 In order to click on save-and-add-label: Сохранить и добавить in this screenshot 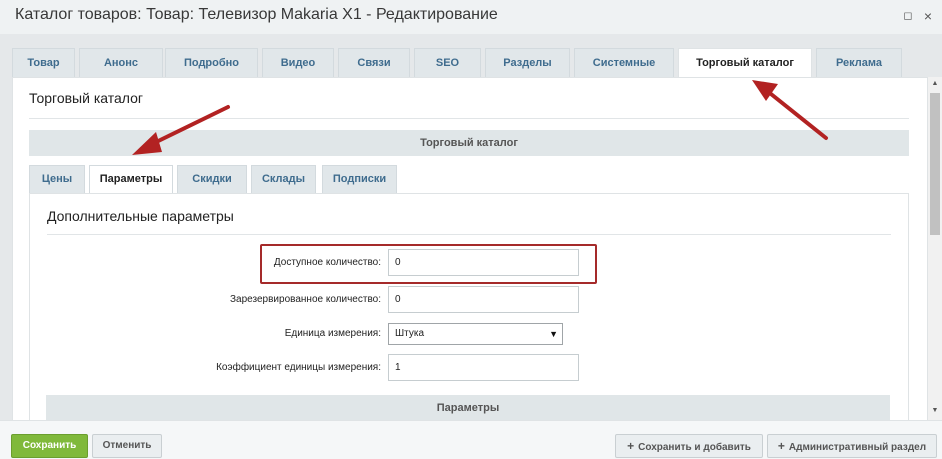, I will do `click(694, 447)`.